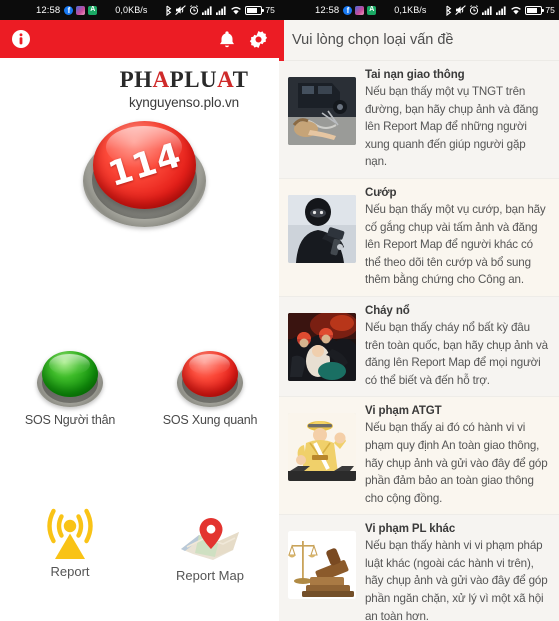 The image size is (559, 621). What do you see at coordinates (70, 571) in the screenshot?
I see `report-tile-label: Report` at bounding box center [70, 571].